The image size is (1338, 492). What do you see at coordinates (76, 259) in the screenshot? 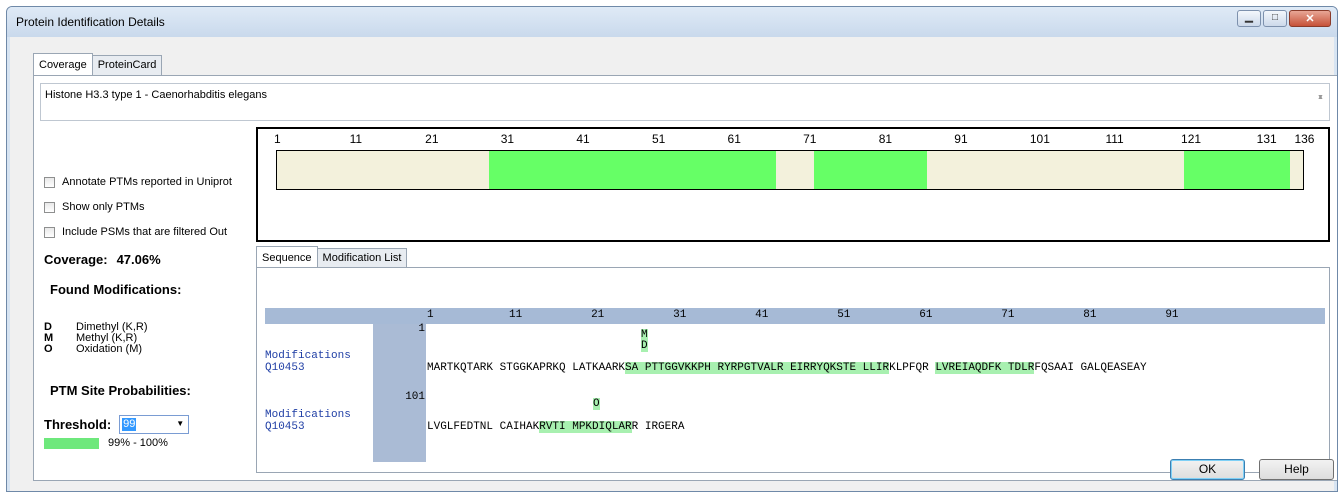
I see `coverage-label: Coverage:` at bounding box center [76, 259].